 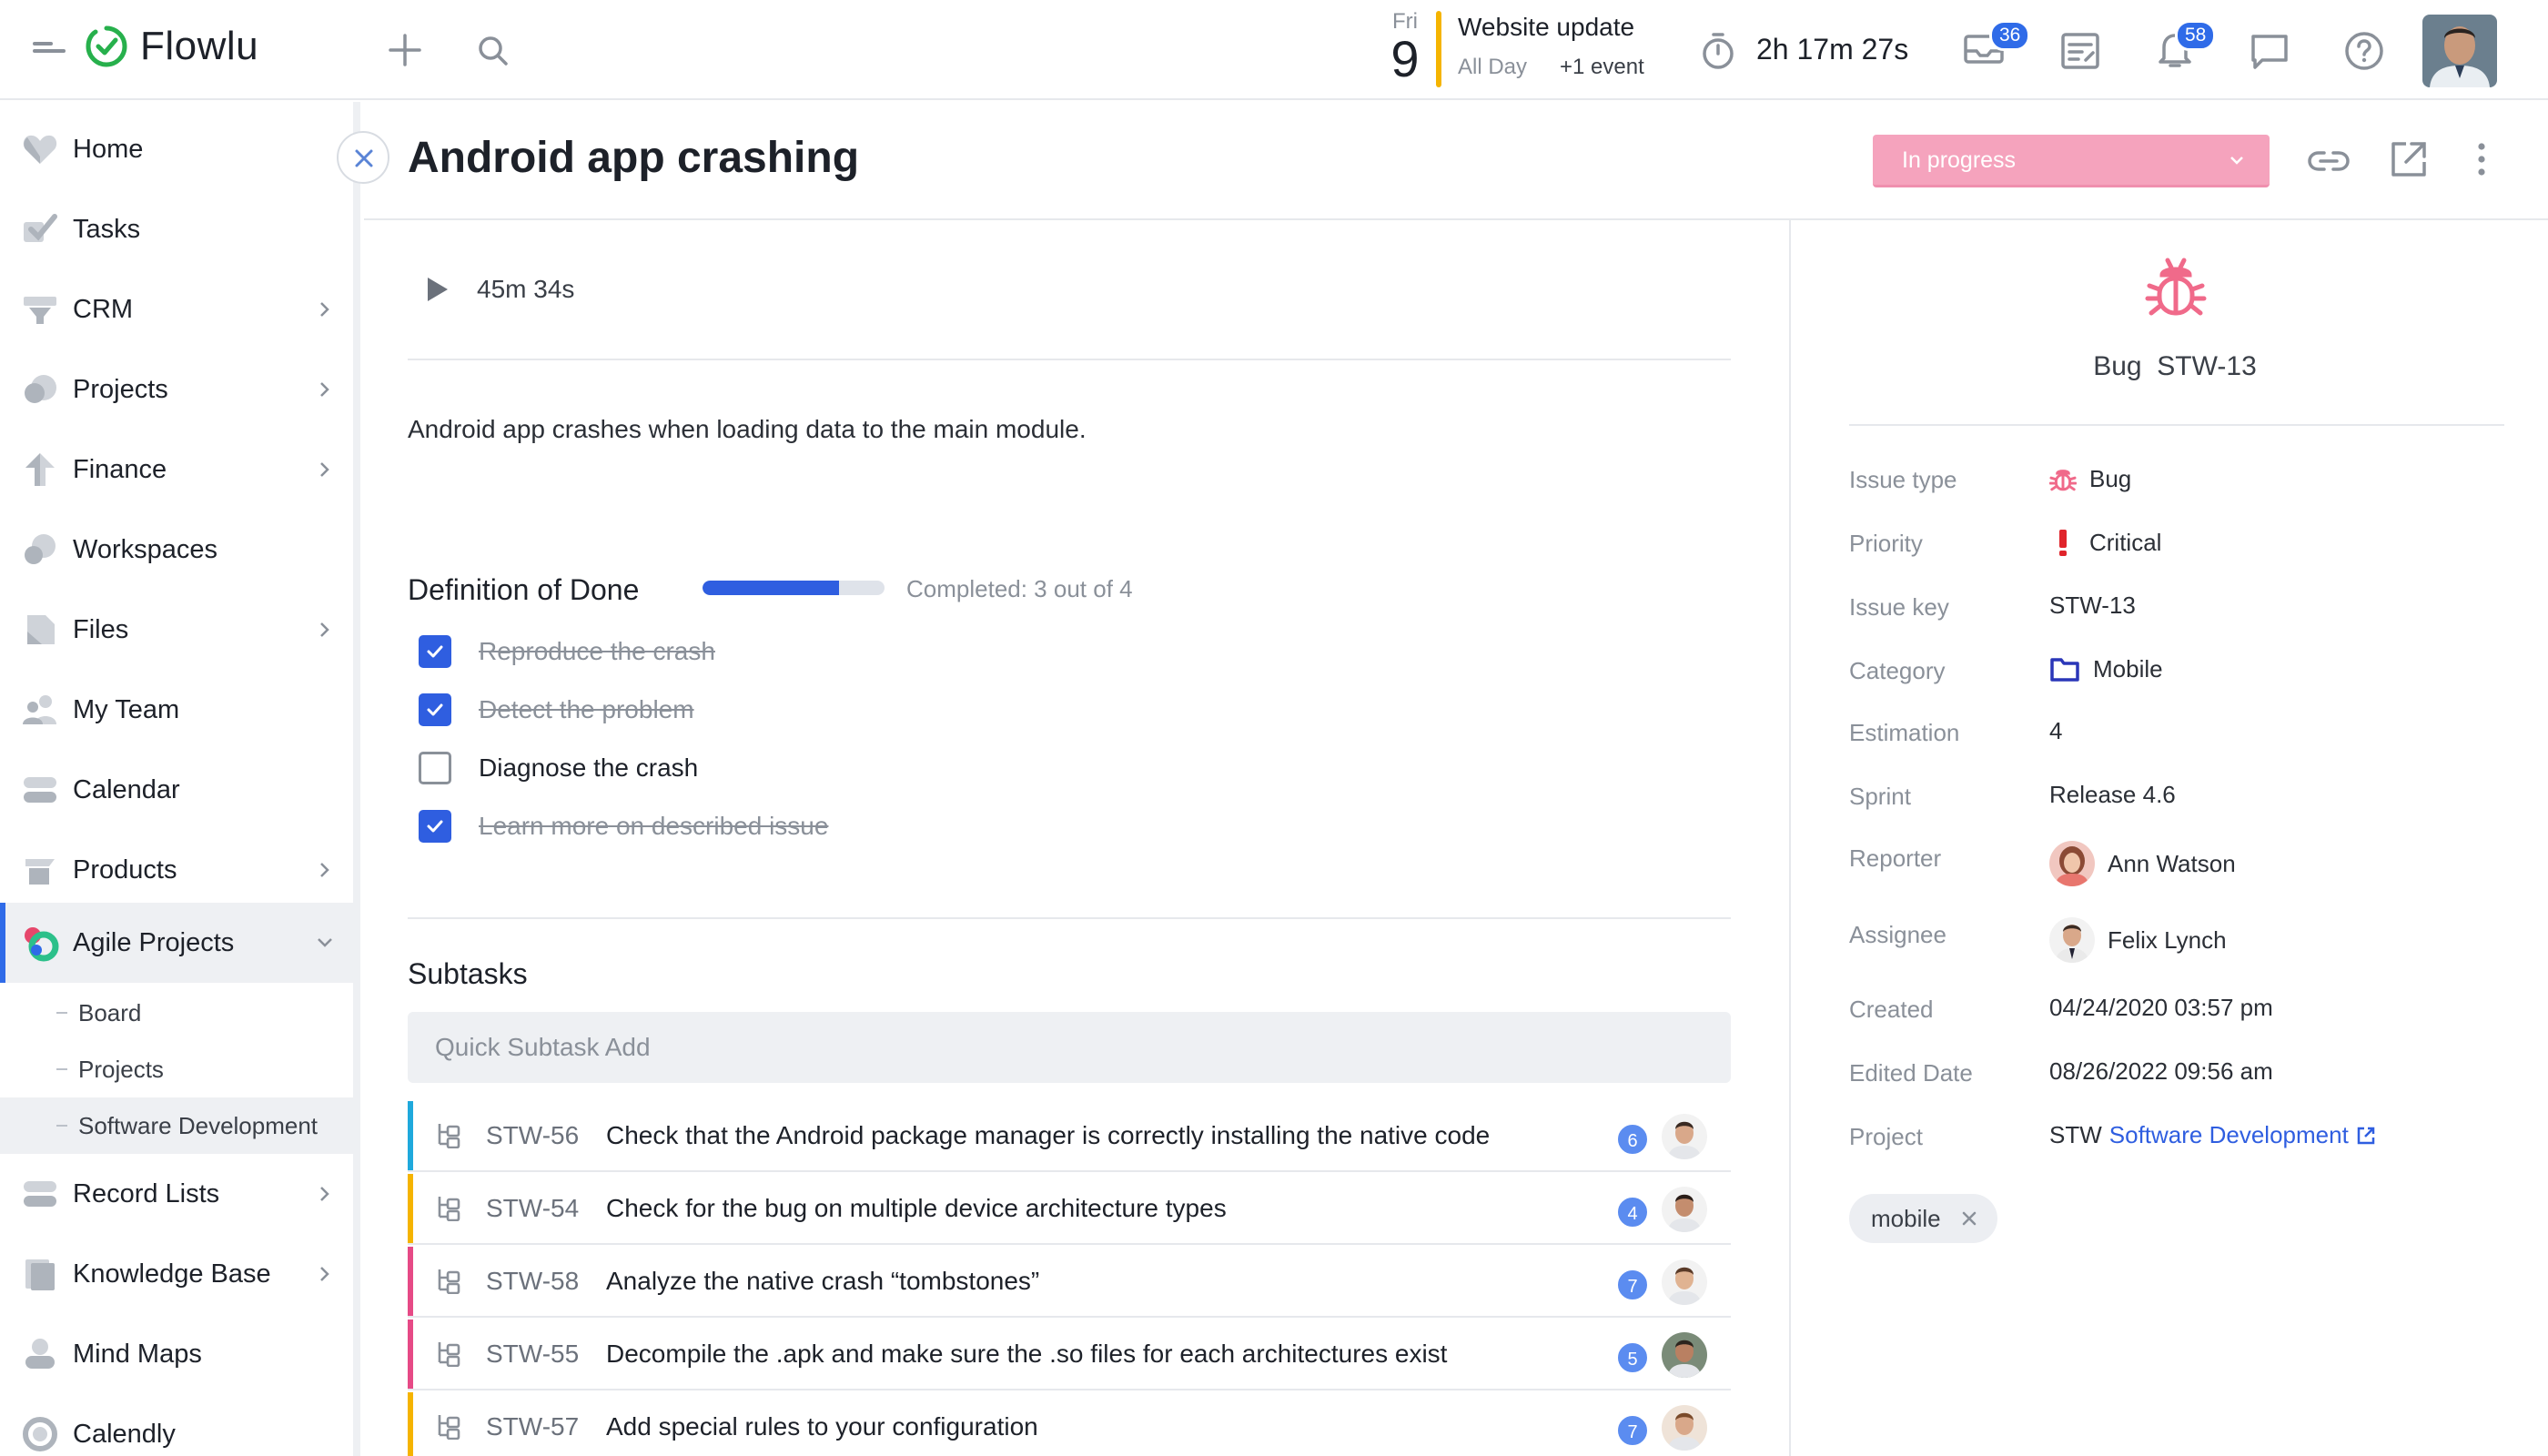 What do you see at coordinates (39, 709) in the screenshot?
I see `team-icon` at bounding box center [39, 709].